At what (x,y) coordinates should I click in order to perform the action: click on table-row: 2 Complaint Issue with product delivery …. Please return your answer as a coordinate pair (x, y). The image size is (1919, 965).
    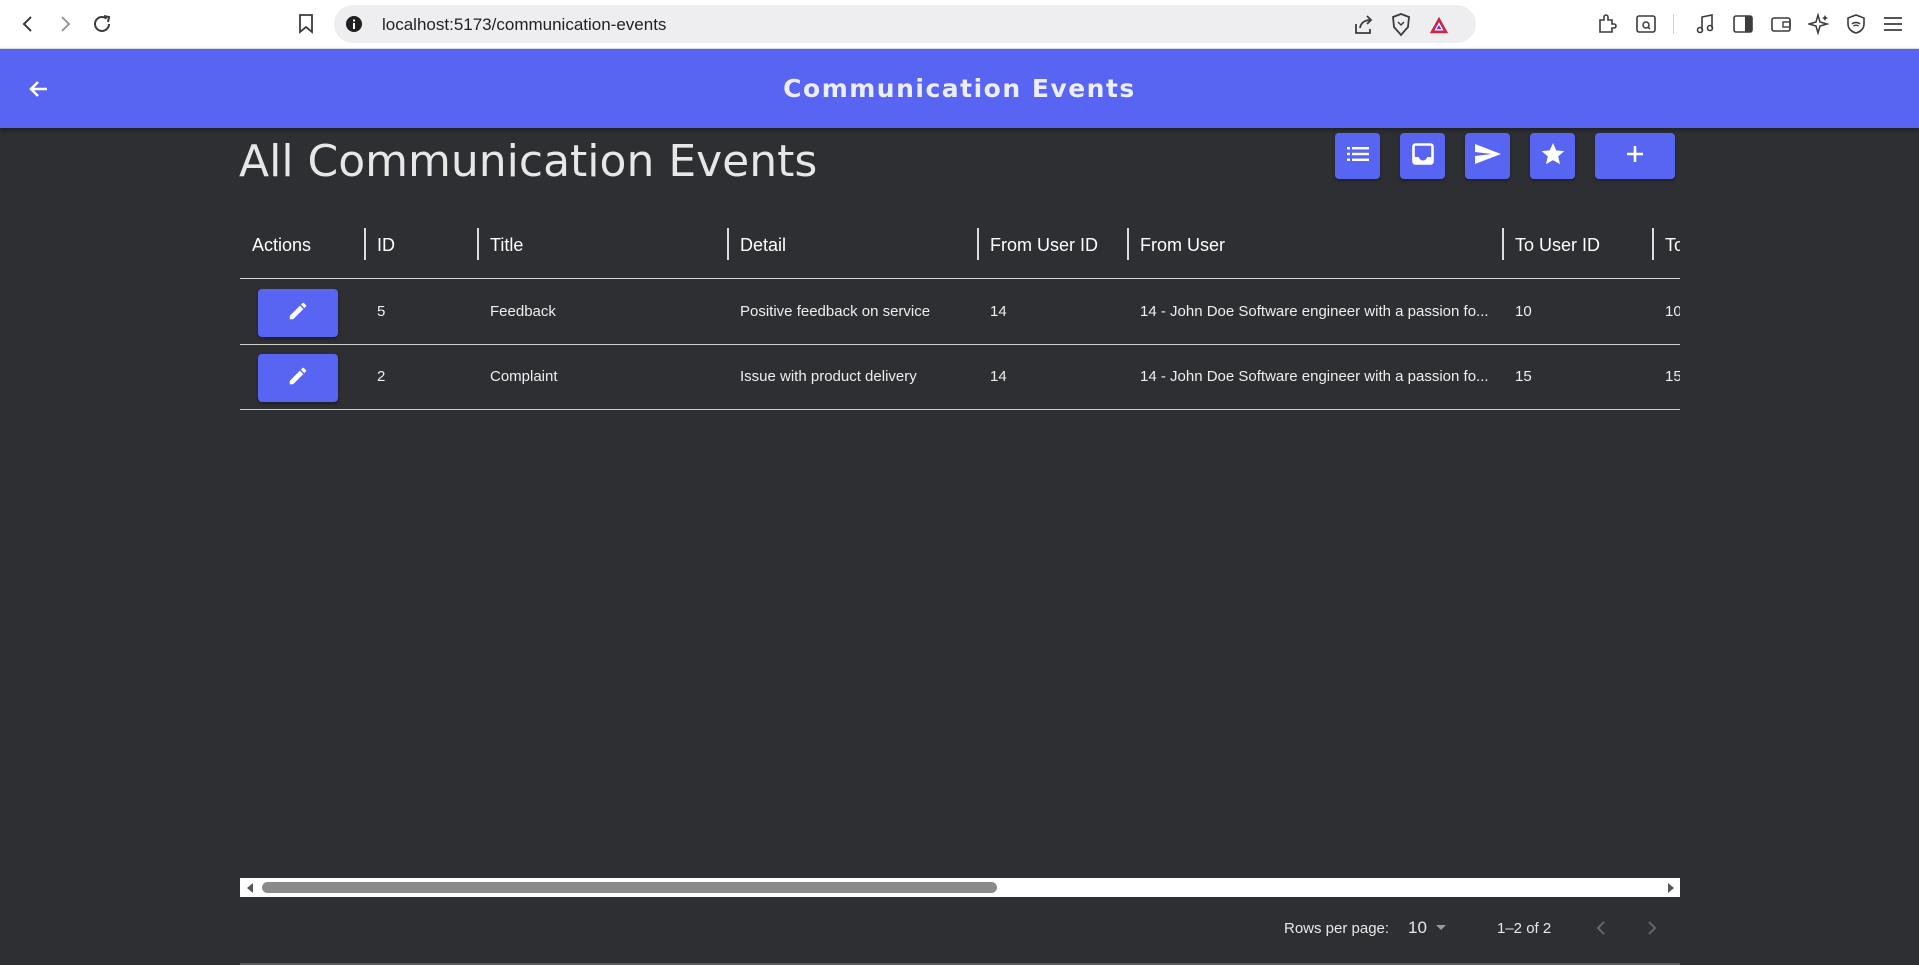
    Looking at the image, I should click on (960, 377).